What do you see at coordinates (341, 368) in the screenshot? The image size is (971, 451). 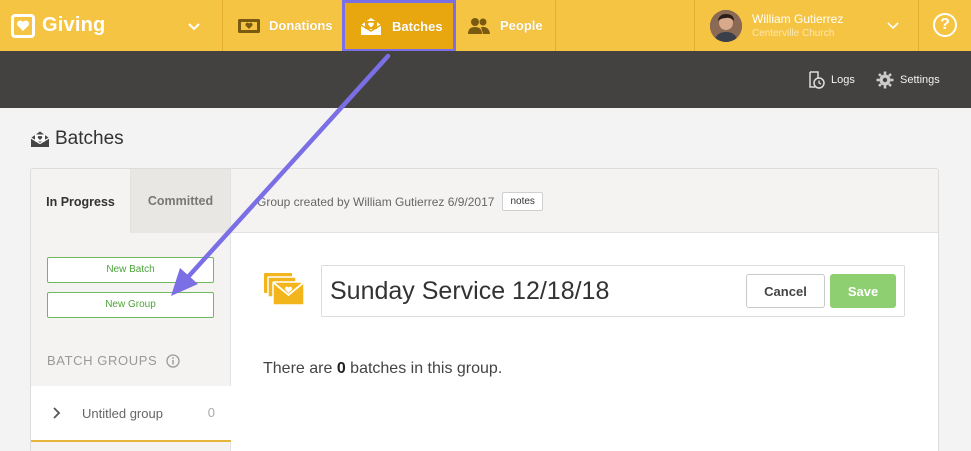 I see `batch-count-number: 0` at bounding box center [341, 368].